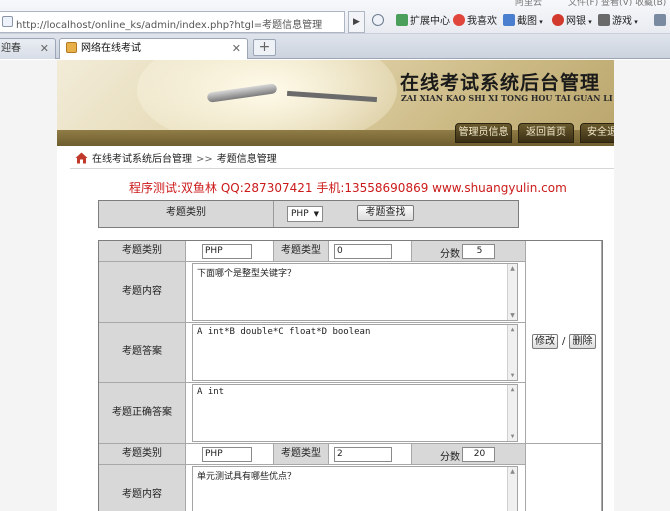 The height and width of the screenshot is (511, 670). What do you see at coordinates (153, 48) in the screenshot?
I see `tab-active: 网络在线考试 ✕` at bounding box center [153, 48].